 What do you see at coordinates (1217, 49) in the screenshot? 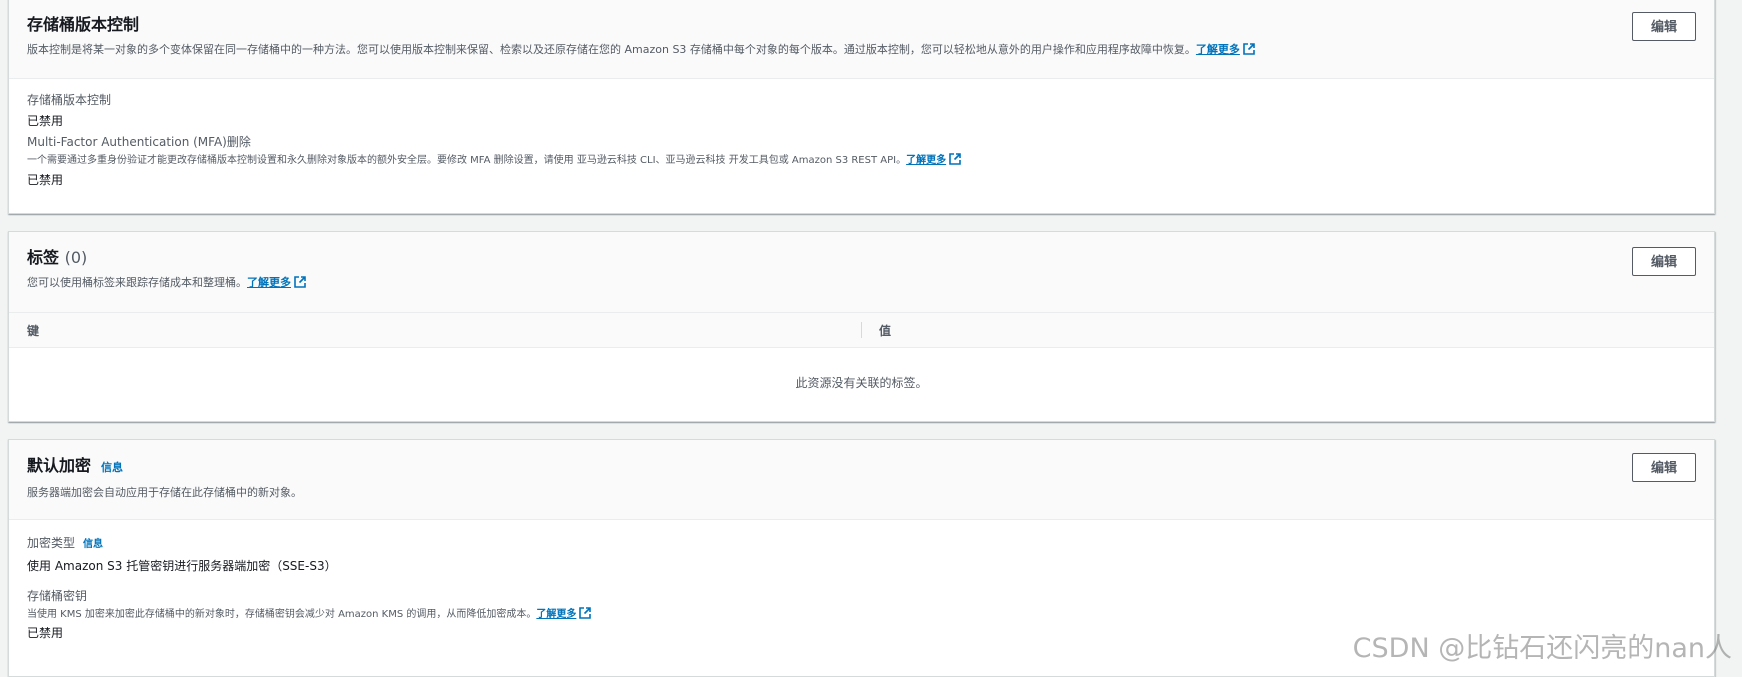
I see `versioning-learn-more-label: 了解更多` at bounding box center [1217, 49].